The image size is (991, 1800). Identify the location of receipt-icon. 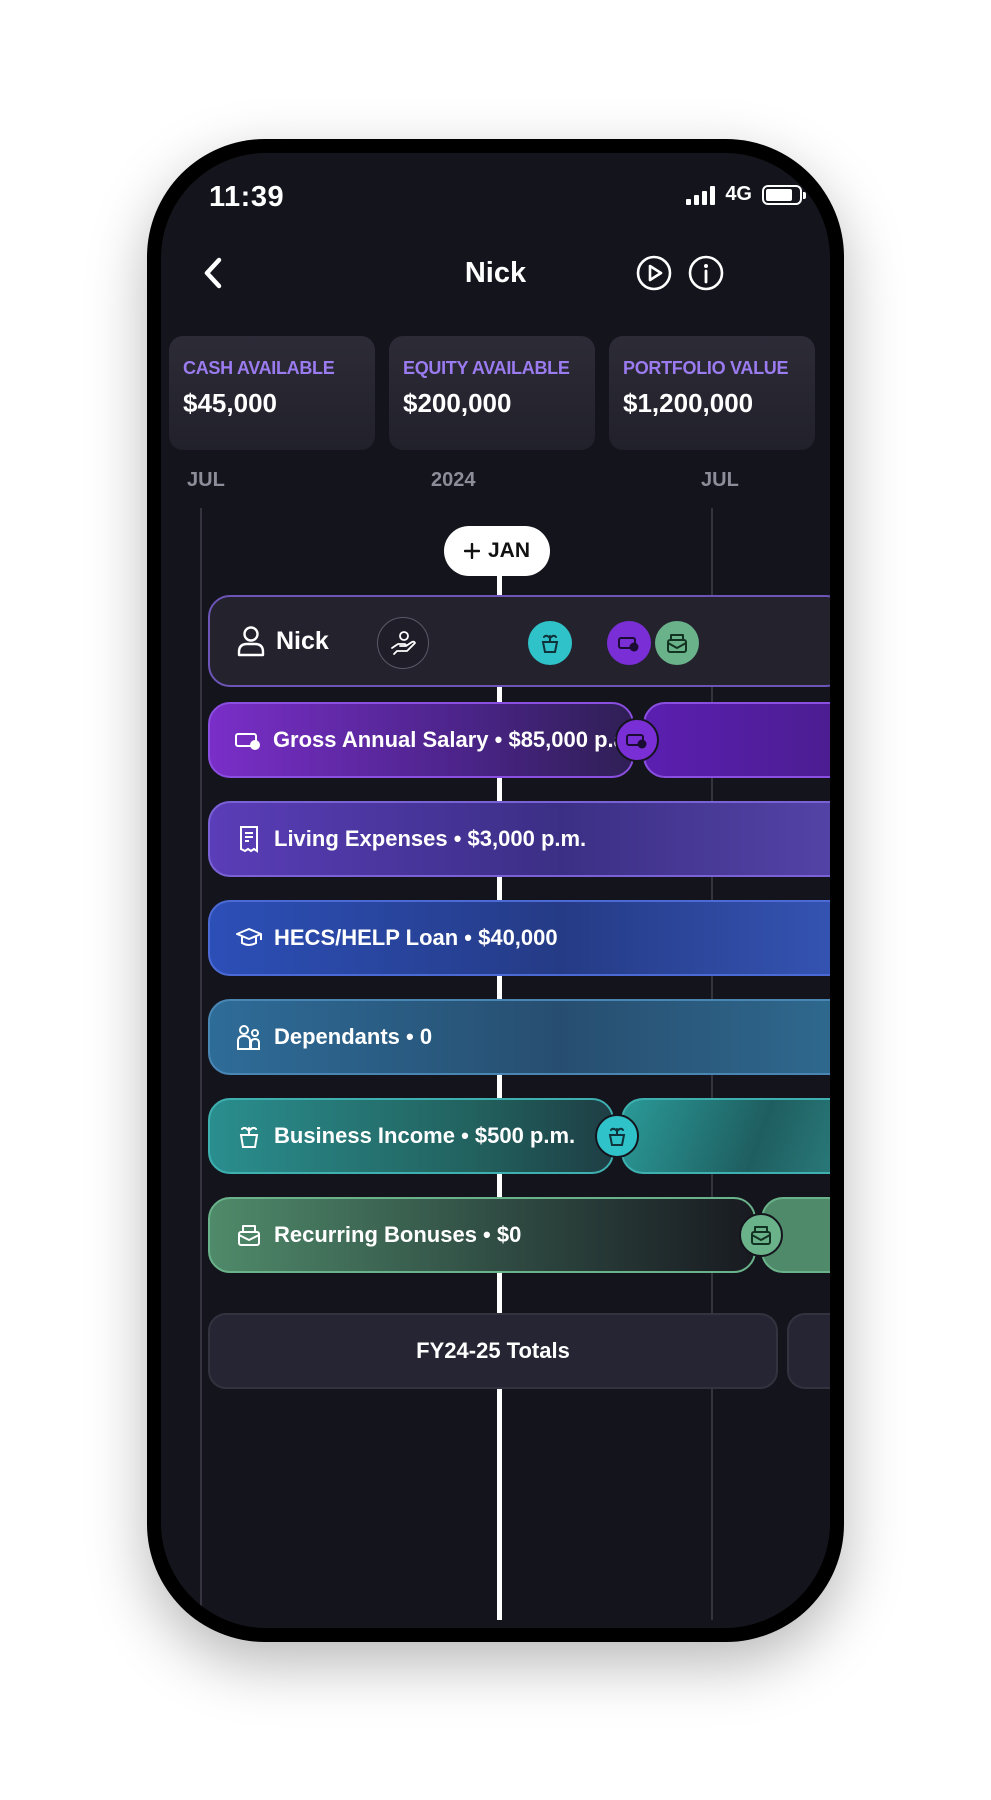
(249, 839).